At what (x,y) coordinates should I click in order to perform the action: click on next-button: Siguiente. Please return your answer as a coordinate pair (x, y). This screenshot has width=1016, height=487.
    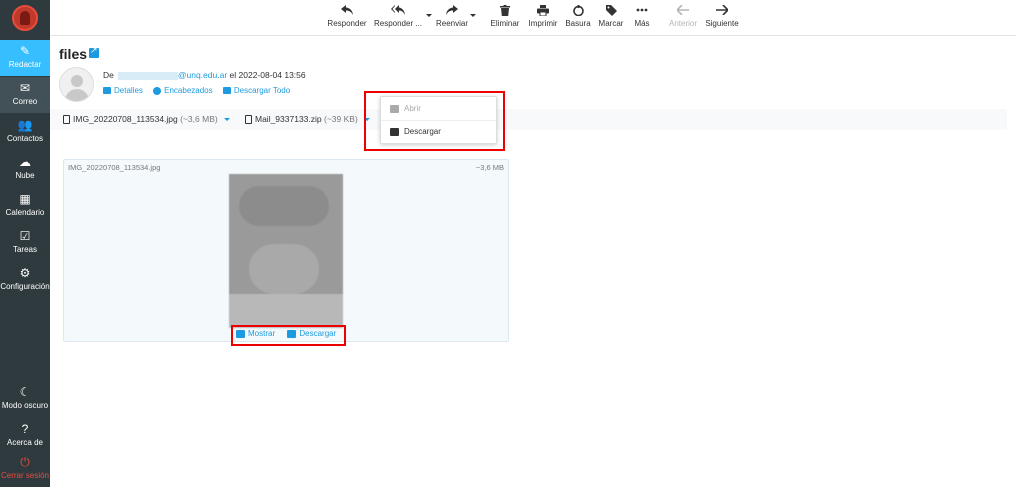
    Looking at the image, I should click on (722, 18).